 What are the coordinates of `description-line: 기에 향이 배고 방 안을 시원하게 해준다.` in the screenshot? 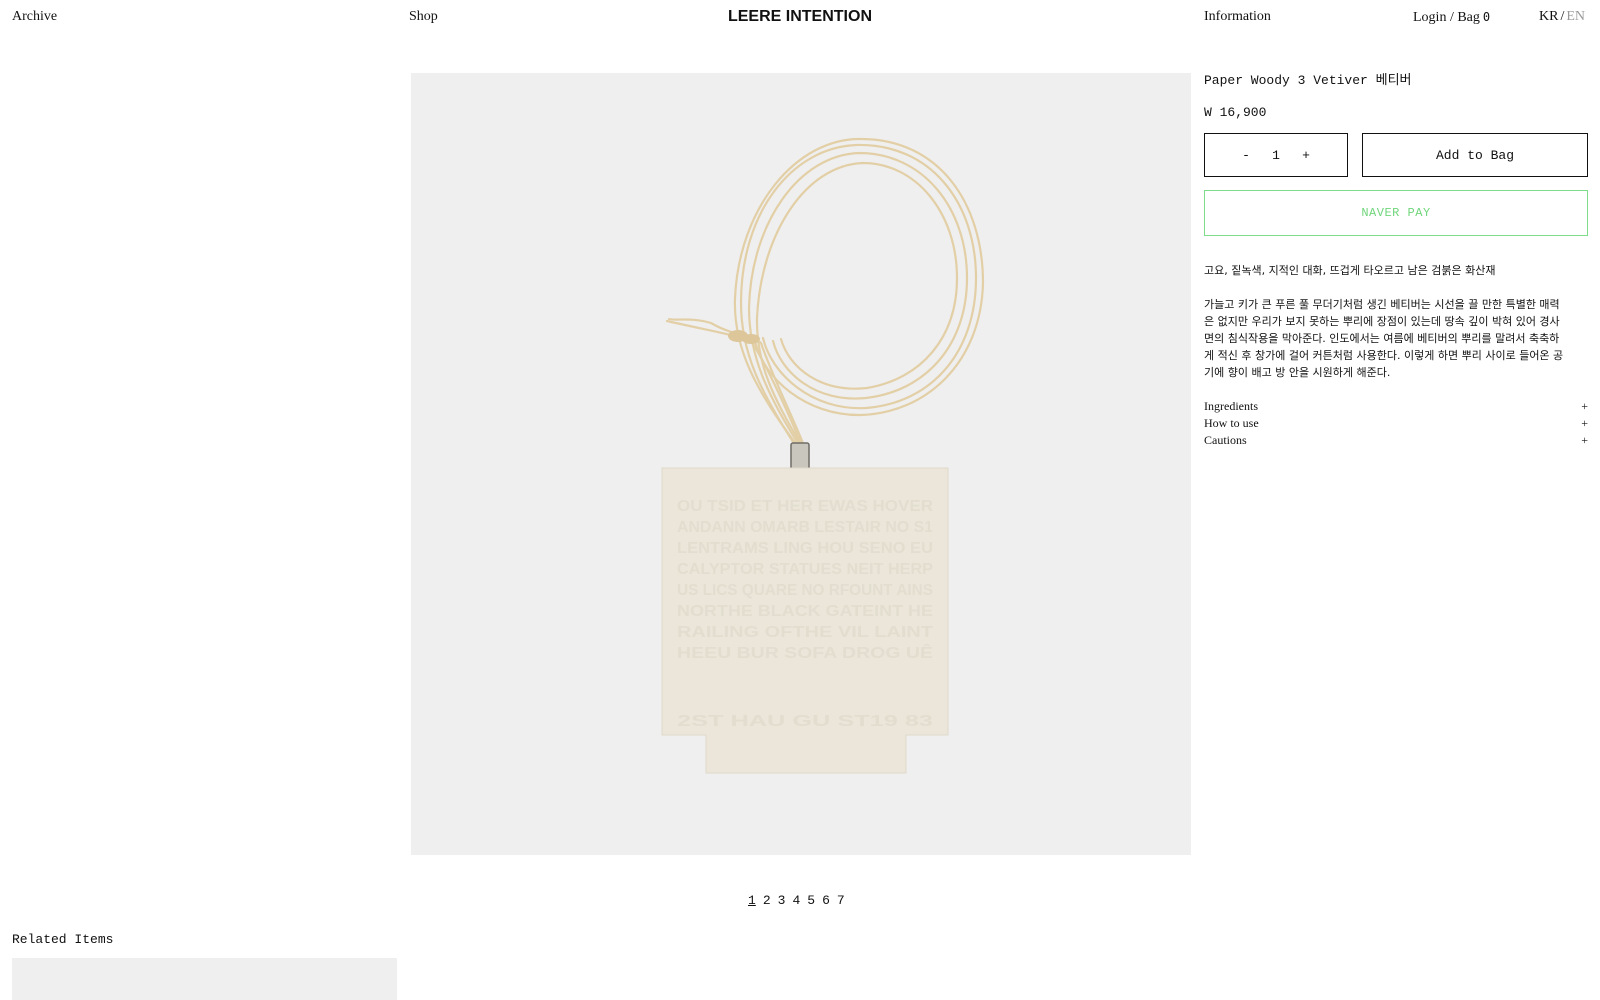 It's located at (1297, 372).